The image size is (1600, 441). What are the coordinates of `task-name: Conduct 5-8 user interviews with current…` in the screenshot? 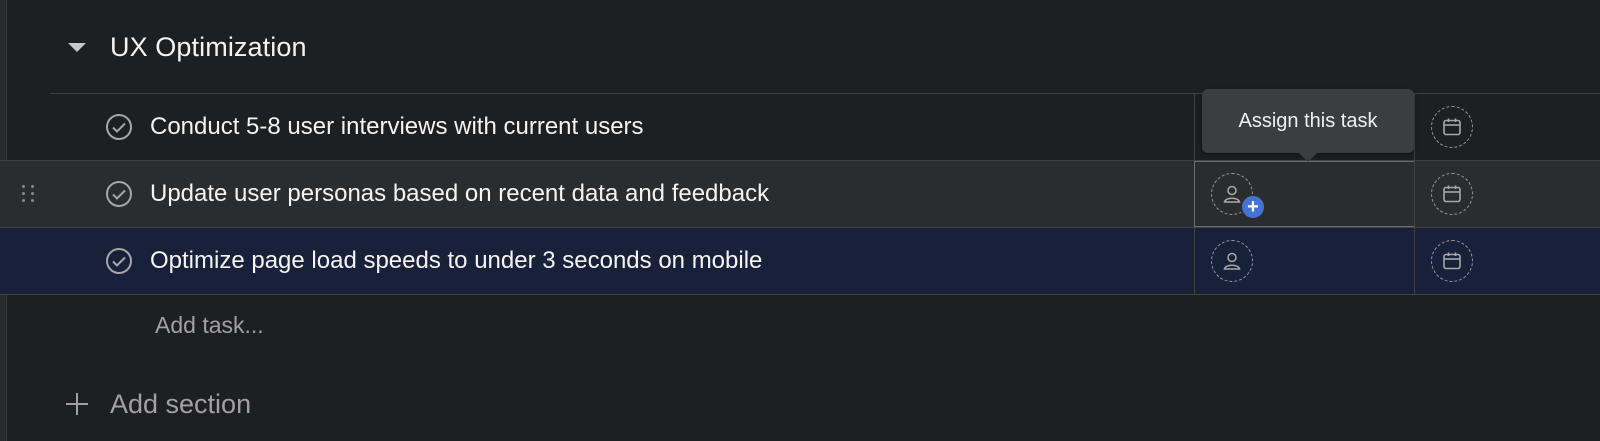 It's located at (659, 127).